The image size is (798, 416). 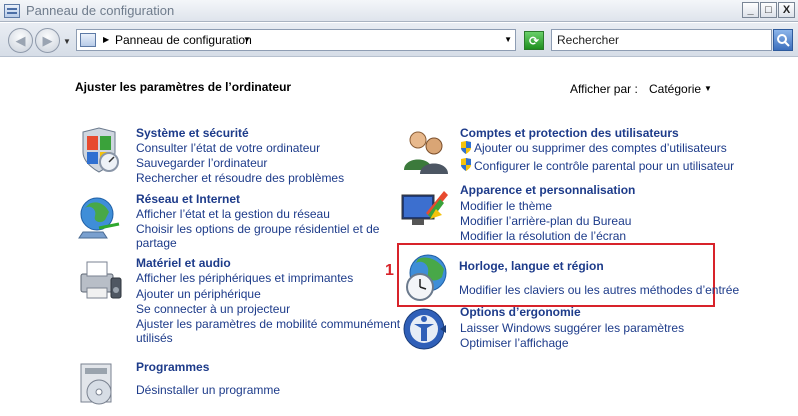 What do you see at coordinates (786, 10) in the screenshot?
I see `close-button: X` at bounding box center [786, 10].